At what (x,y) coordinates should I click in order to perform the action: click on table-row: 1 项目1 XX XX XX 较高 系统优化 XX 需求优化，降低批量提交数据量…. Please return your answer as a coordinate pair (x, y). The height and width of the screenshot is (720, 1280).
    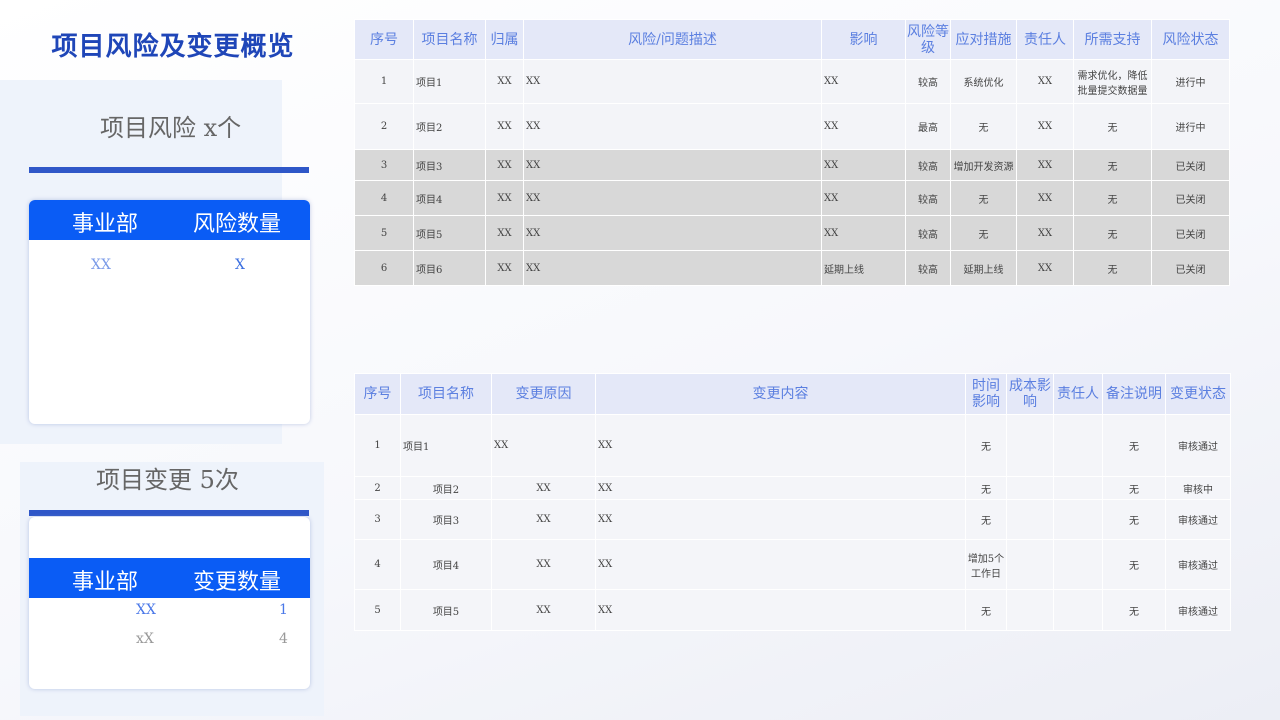
    Looking at the image, I should click on (792, 81).